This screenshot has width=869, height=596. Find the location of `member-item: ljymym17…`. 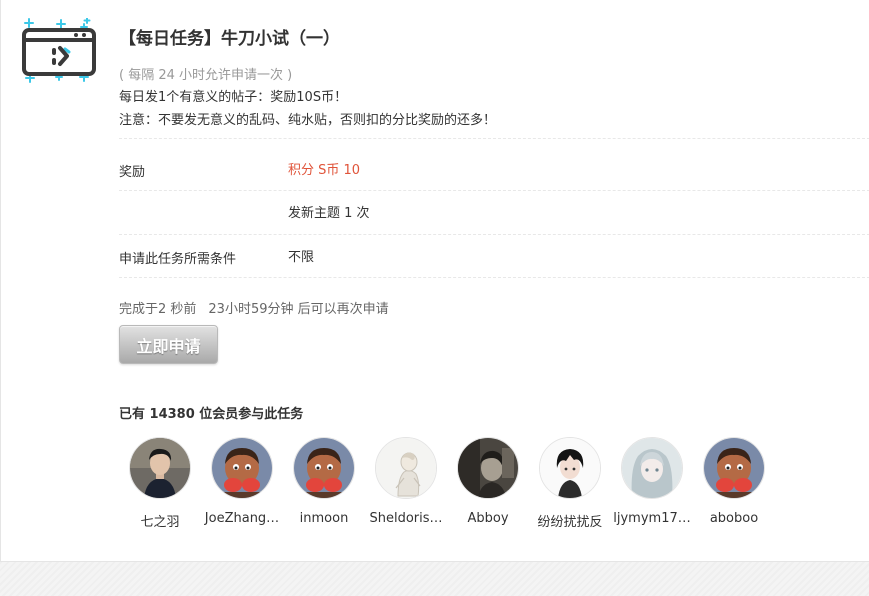

member-item: ljymym17… is located at coordinates (652, 487).